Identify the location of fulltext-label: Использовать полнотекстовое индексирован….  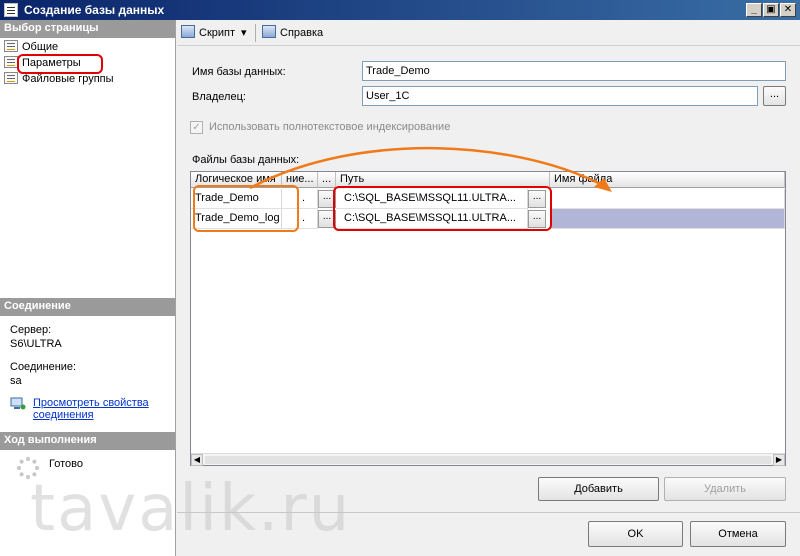
(330, 127).